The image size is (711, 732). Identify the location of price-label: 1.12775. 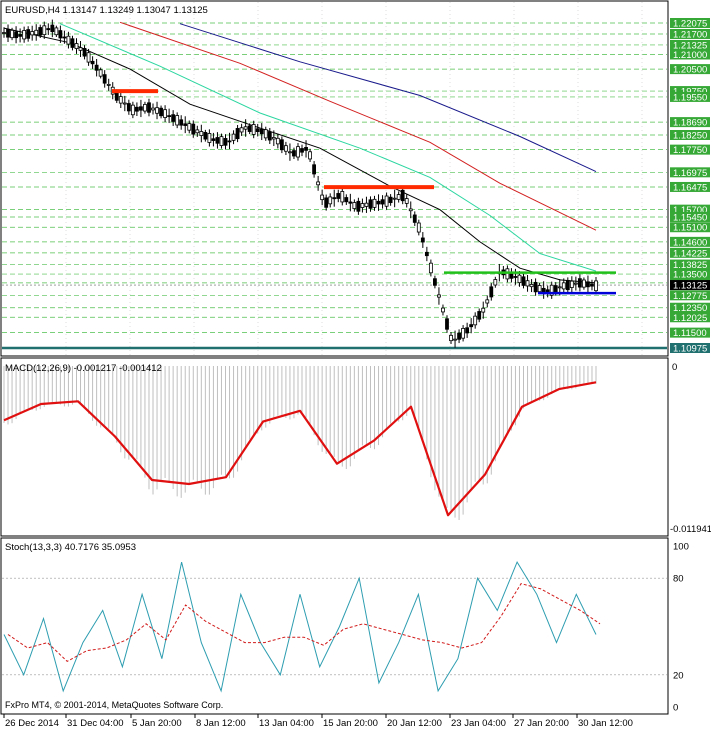
(690, 296).